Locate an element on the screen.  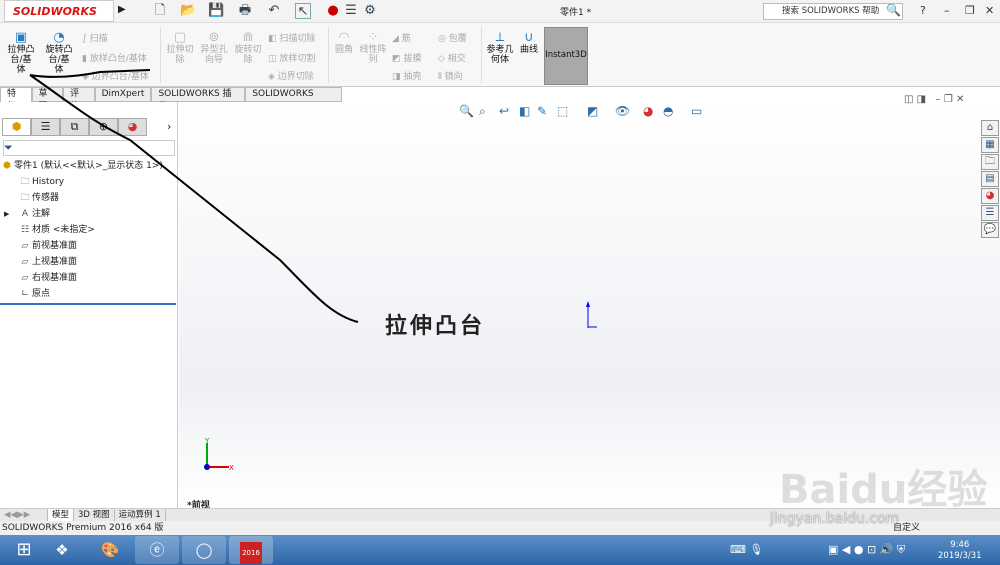
extrude-boss-button: ▣ 拉伸凸台/基体 is located at coordinates (21, 53).